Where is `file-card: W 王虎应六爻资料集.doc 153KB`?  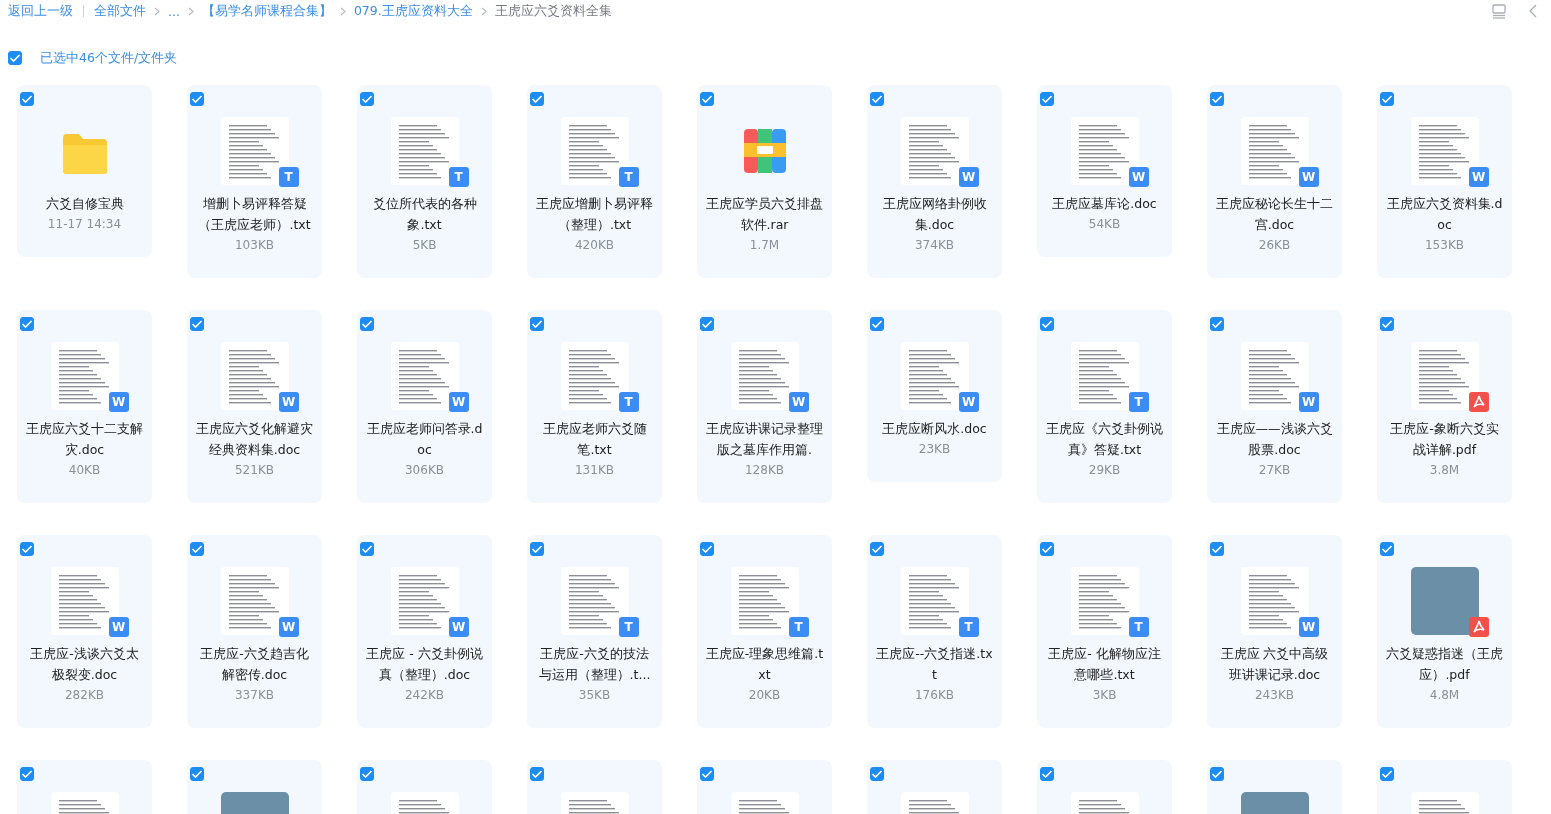
file-card: W 王虎应六爻资料集.doc 153KB is located at coordinates (1444, 181).